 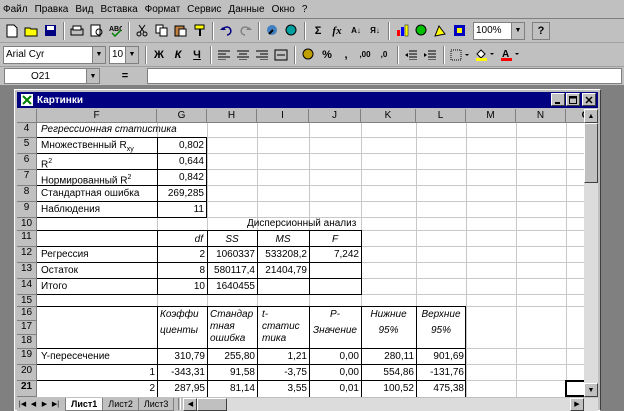 What do you see at coordinates (54, 287) in the screenshot?
I see `total-label: Итого` at bounding box center [54, 287].